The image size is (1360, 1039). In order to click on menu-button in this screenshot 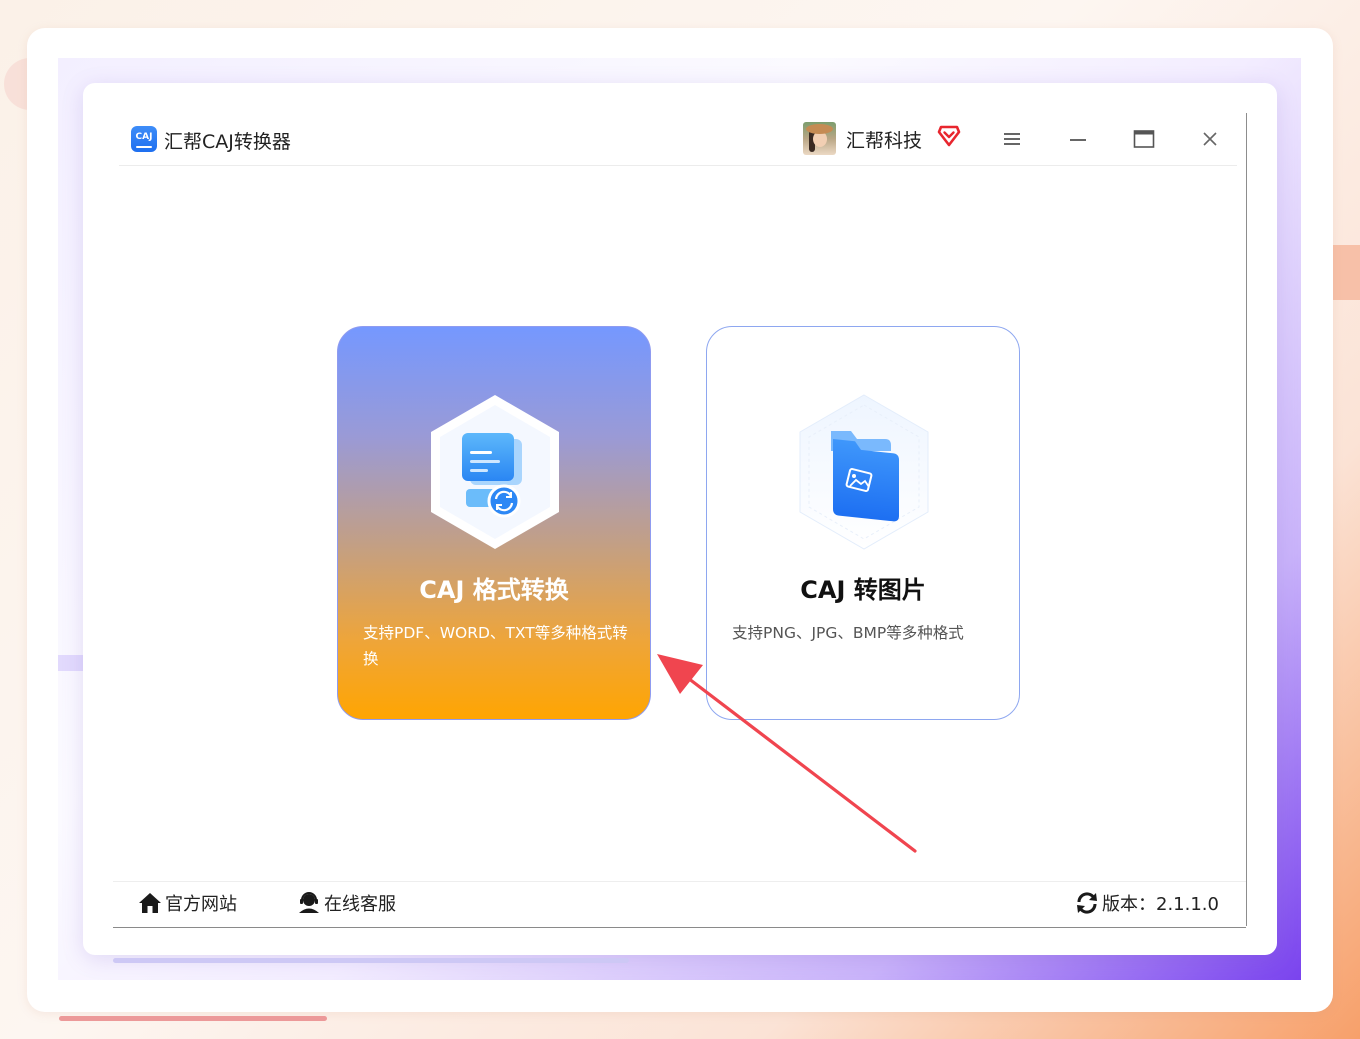, I will do `click(1012, 139)`.